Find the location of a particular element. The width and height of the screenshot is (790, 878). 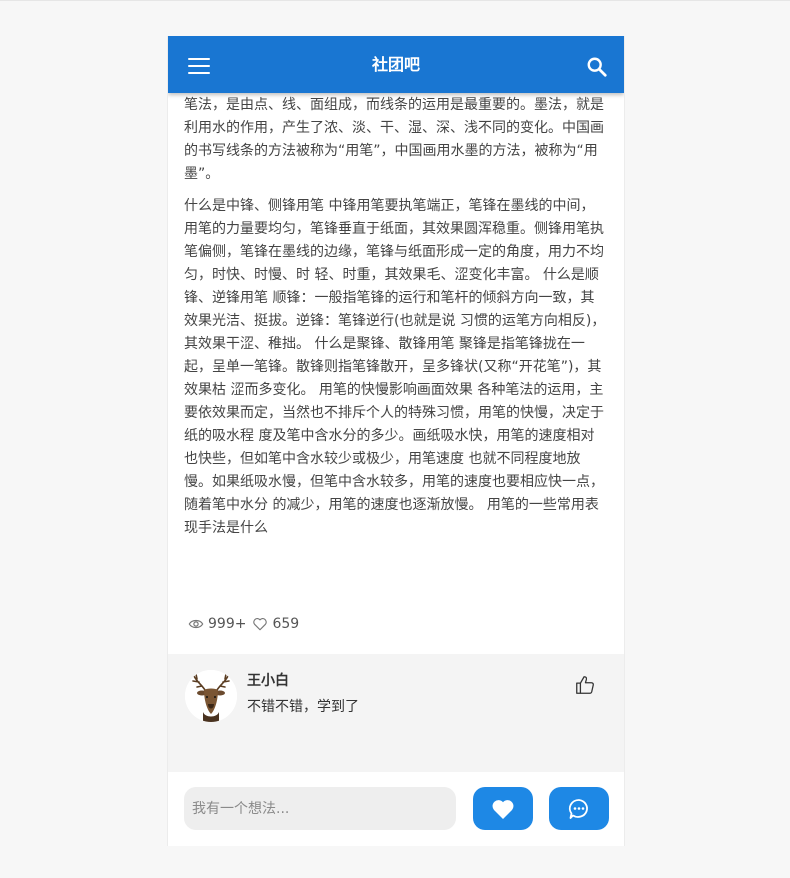

top-divider is located at coordinates (395, 0).